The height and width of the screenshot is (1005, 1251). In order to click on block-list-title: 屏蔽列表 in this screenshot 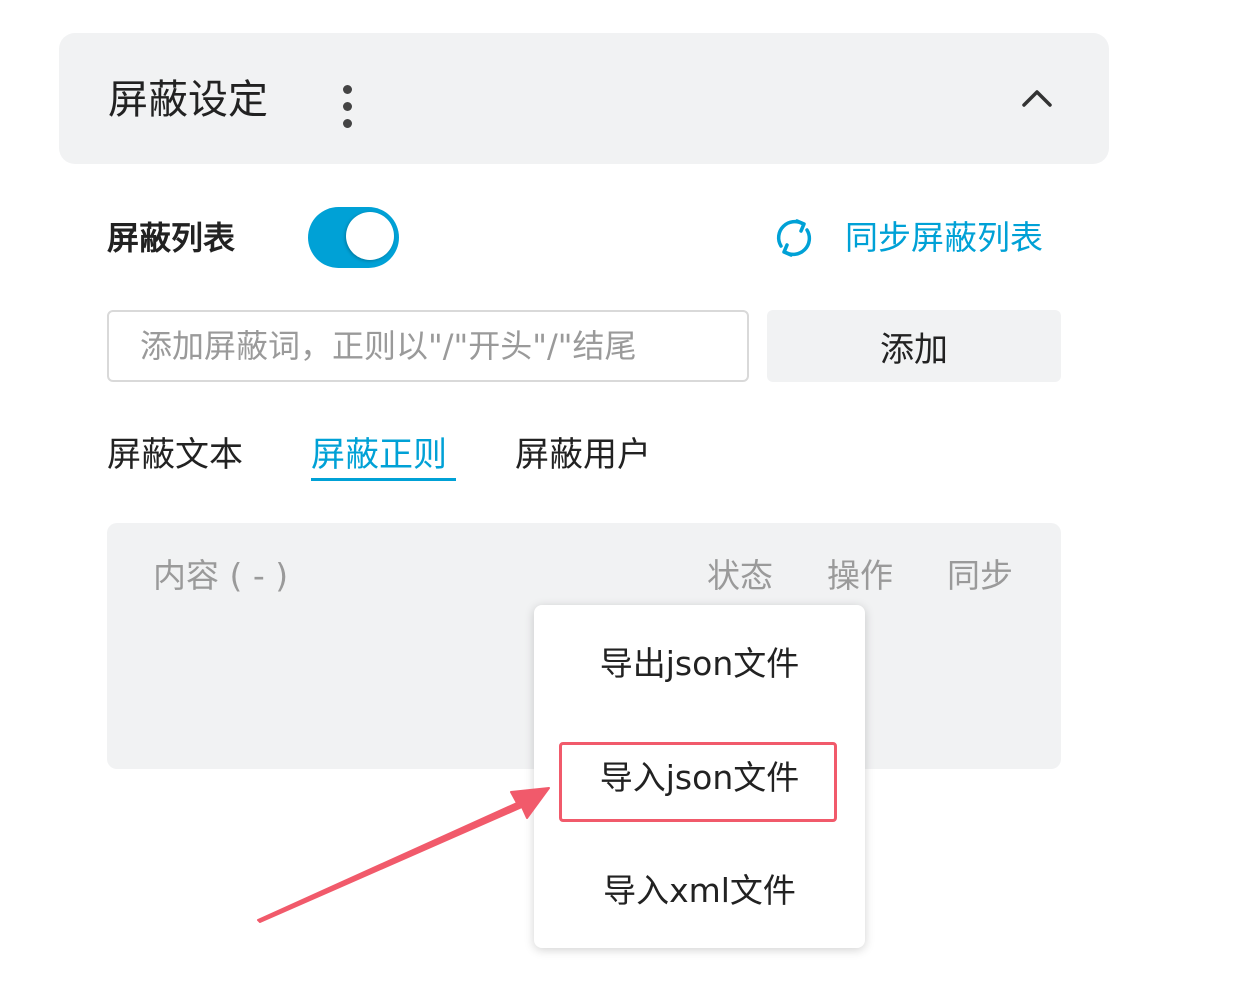, I will do `click(171, 238)`.